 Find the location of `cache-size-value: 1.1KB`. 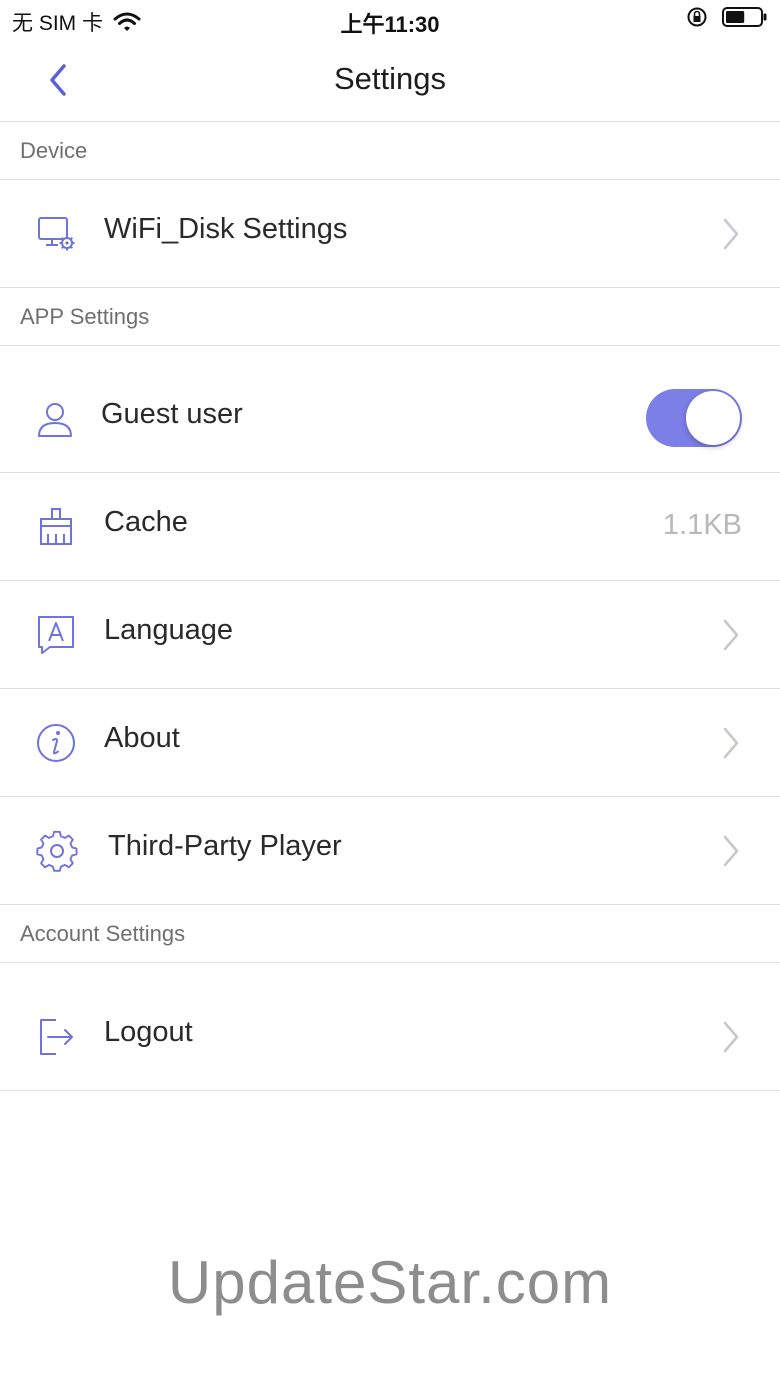

cache-size-value: 1.1KB is located at coordinates (702, 525).